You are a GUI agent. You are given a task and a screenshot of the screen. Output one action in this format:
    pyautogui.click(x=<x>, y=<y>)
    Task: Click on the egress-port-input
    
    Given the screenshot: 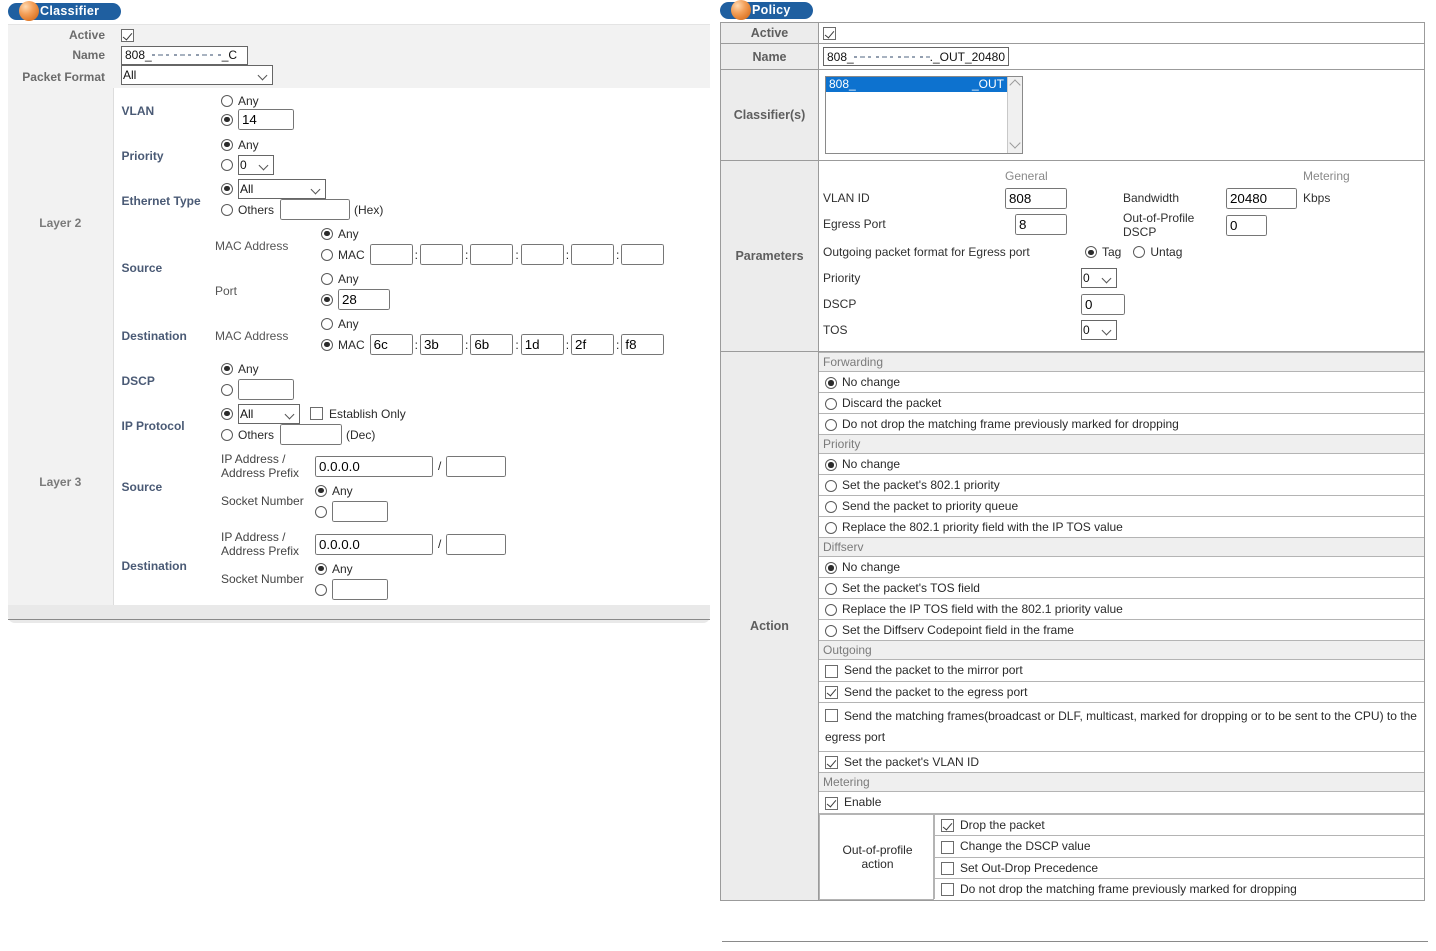 What is the action you would take?
    pyautogui.click(x=1041, y=224)
    